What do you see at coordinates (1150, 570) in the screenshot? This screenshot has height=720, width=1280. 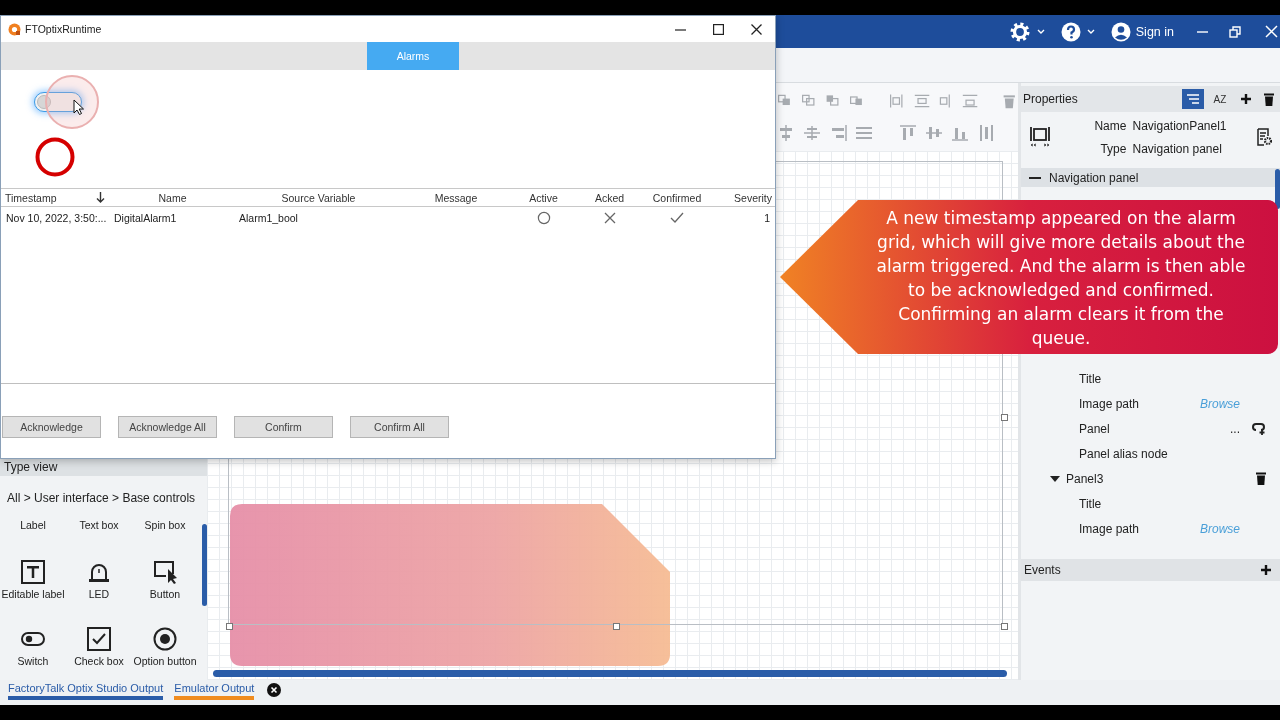 I see `section-header: Events` at bounding box center [1150, 570].